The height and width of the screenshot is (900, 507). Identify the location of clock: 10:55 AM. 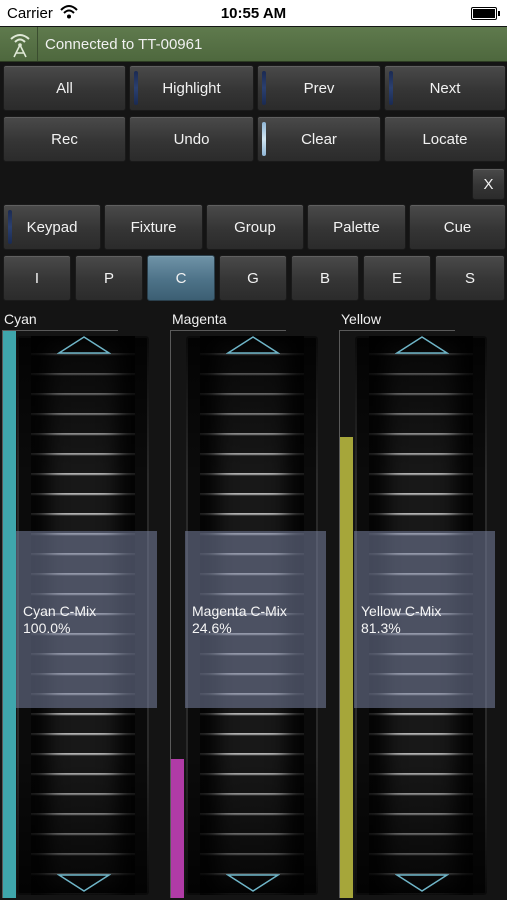
(253, 13).